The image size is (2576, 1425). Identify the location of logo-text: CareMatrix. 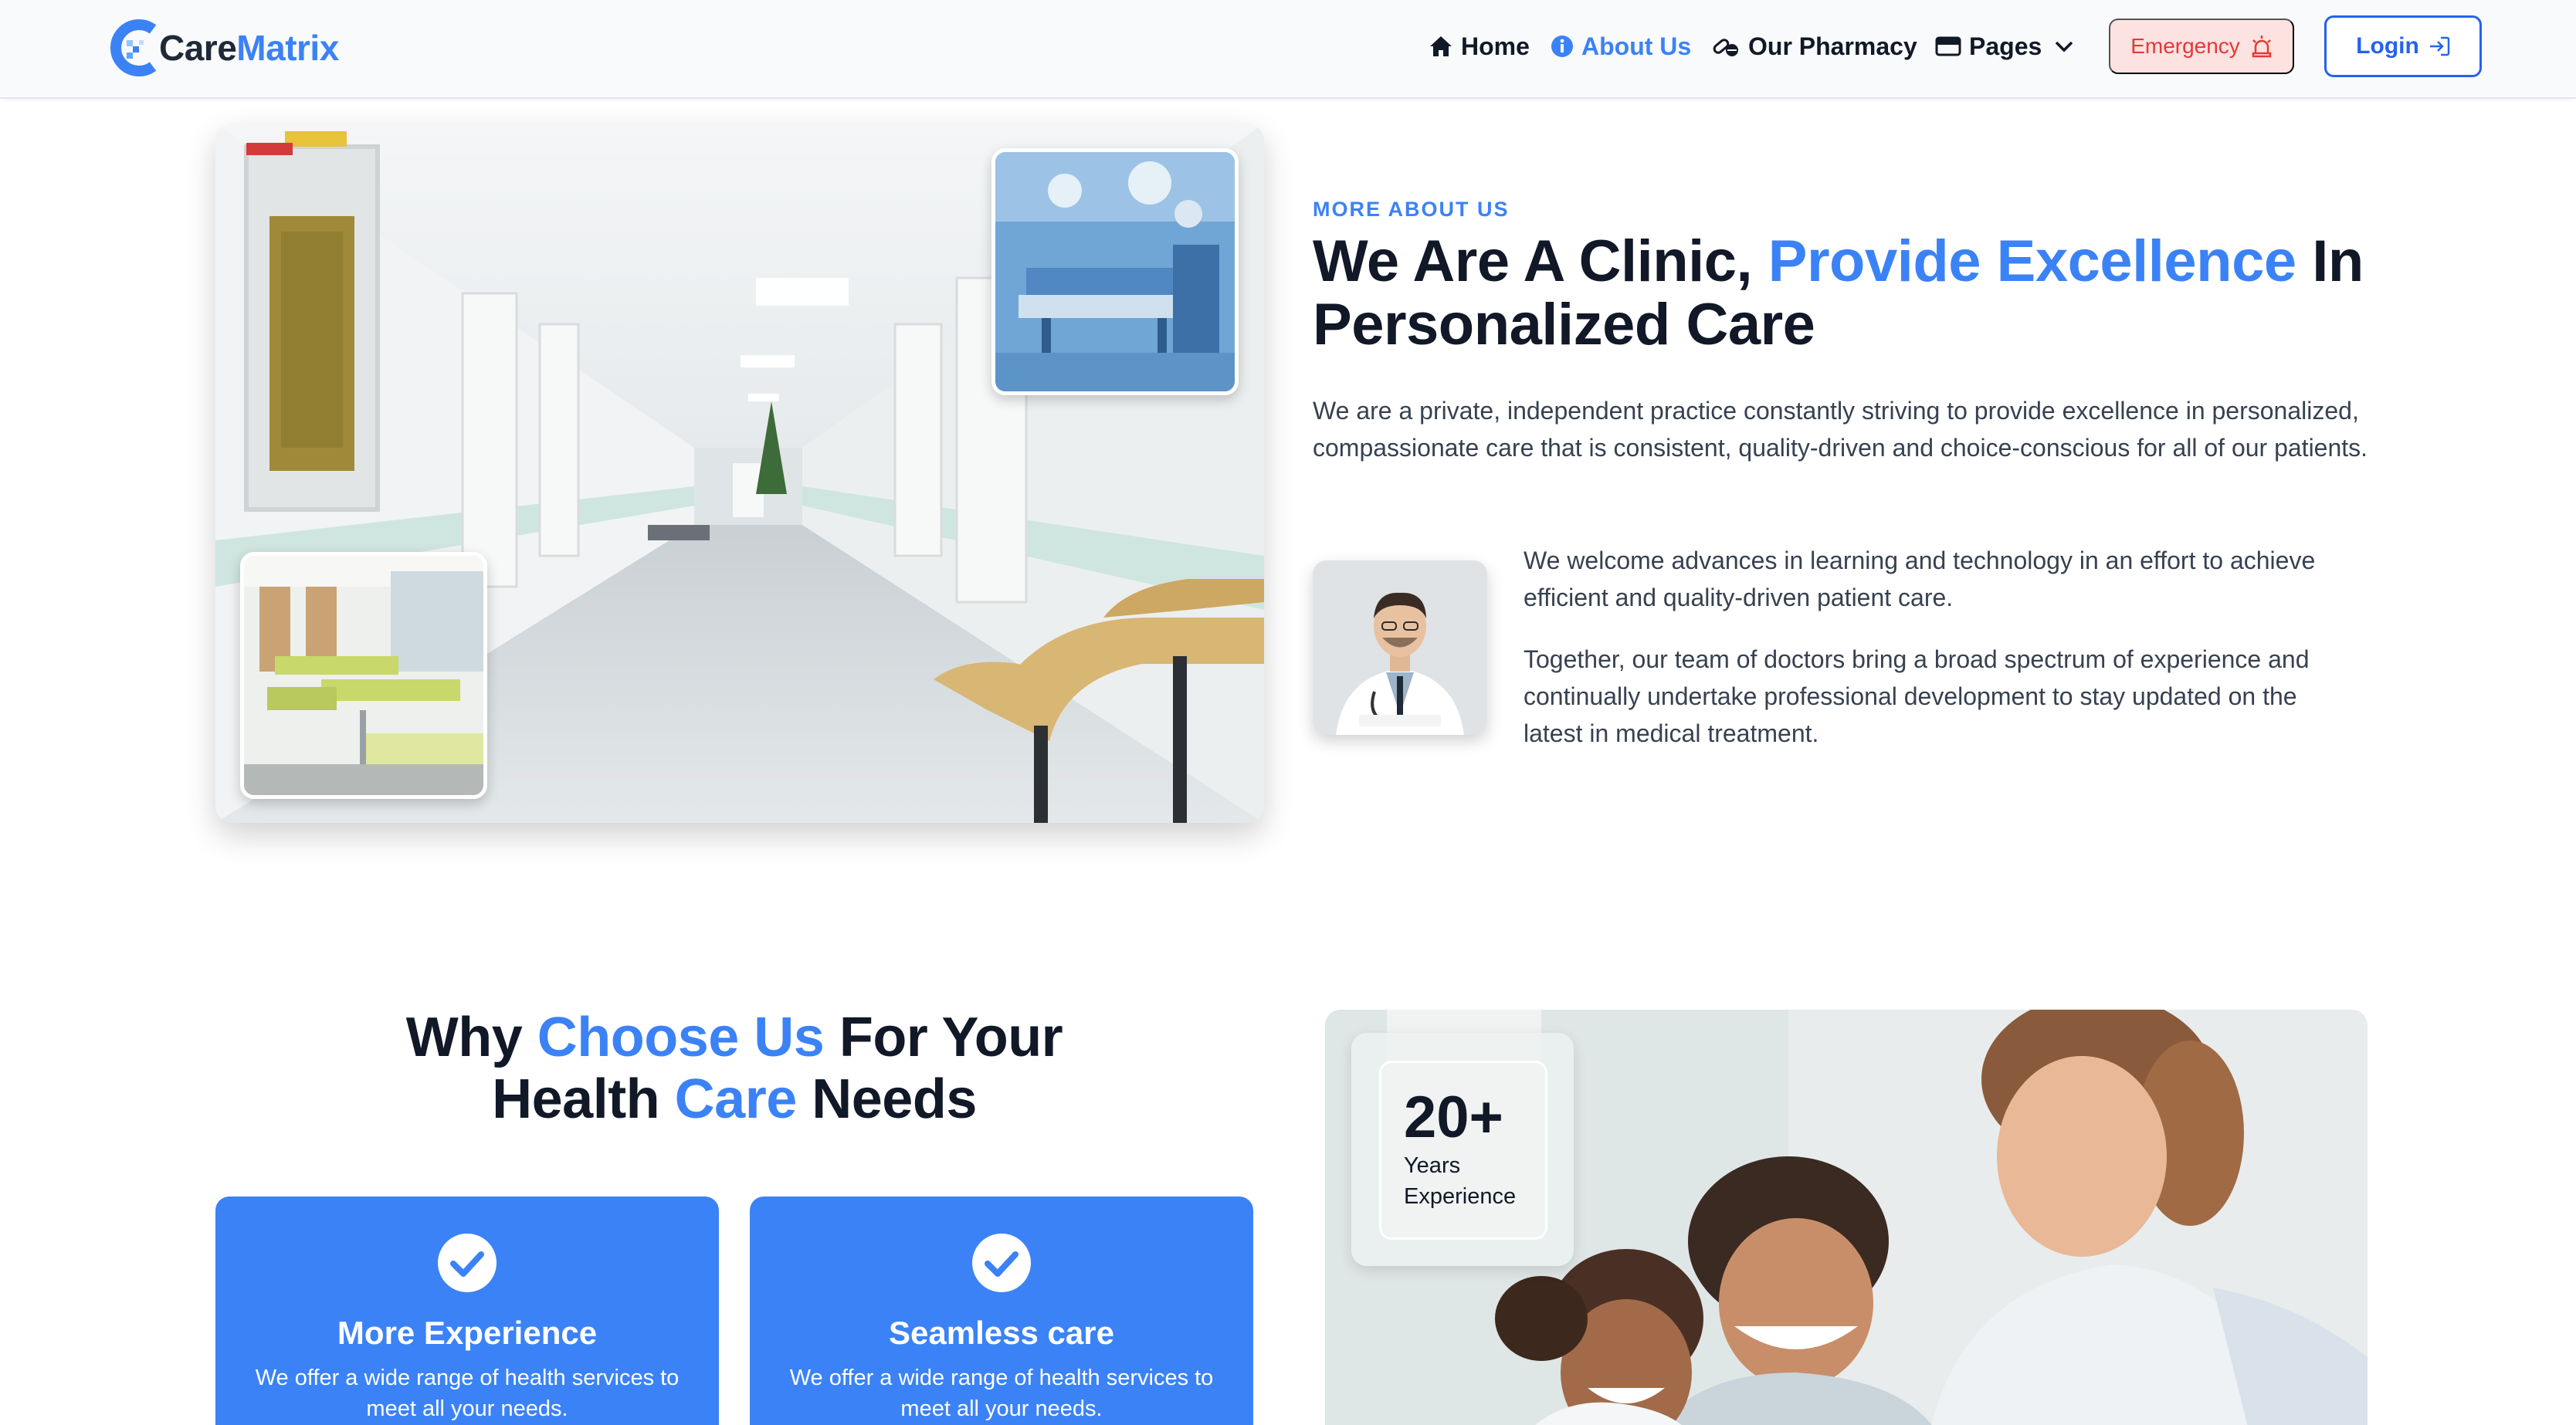
(249, 48).